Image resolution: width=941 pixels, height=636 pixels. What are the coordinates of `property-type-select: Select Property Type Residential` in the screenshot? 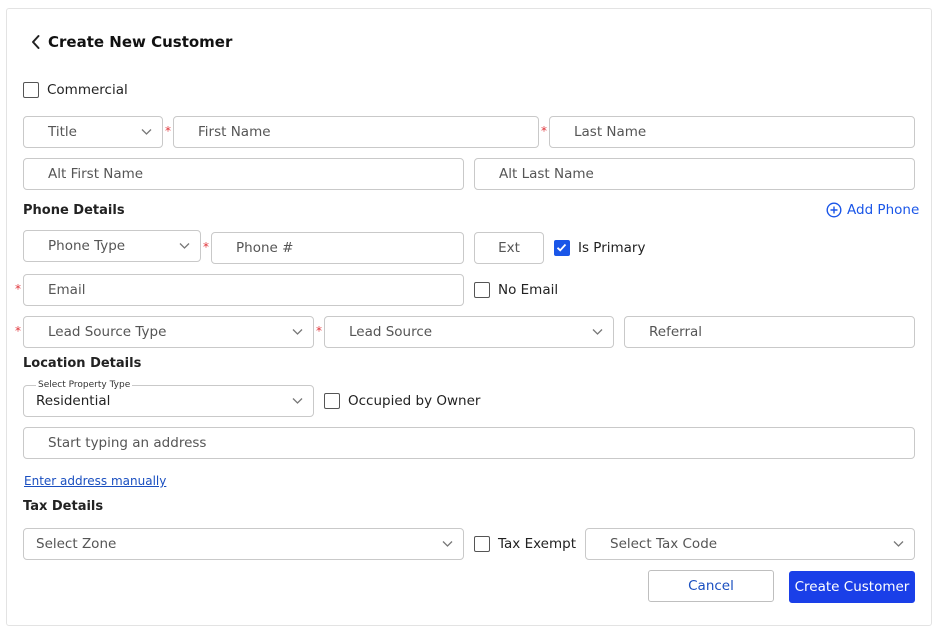 It's located at (168, 398).